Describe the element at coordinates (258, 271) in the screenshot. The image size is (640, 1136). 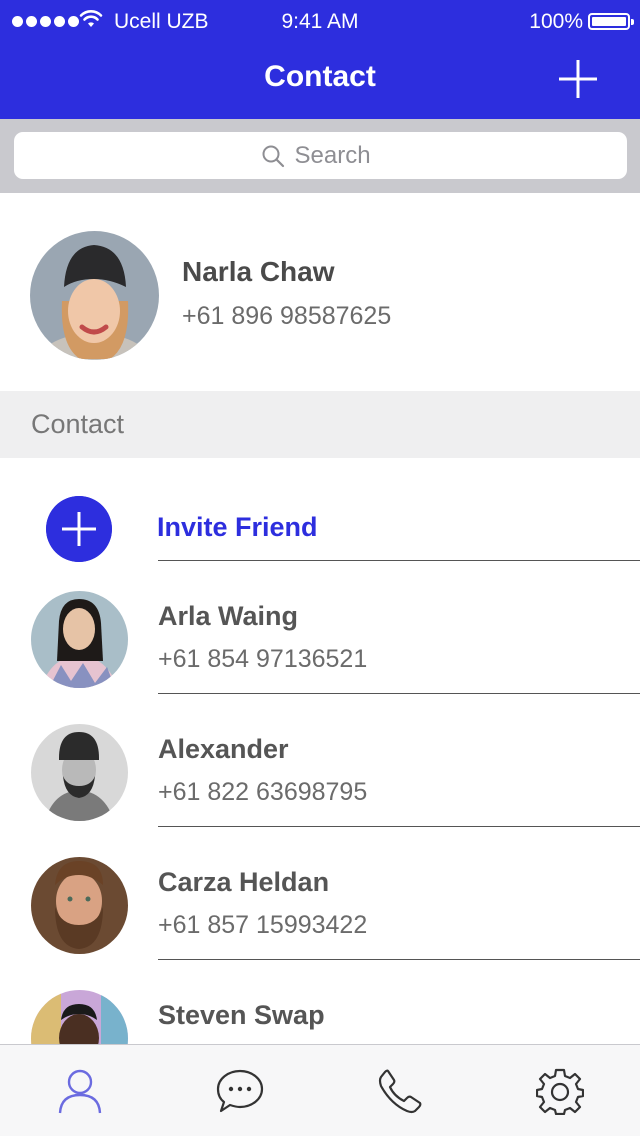
I see `profile-name: Narla Chaw` at that location.